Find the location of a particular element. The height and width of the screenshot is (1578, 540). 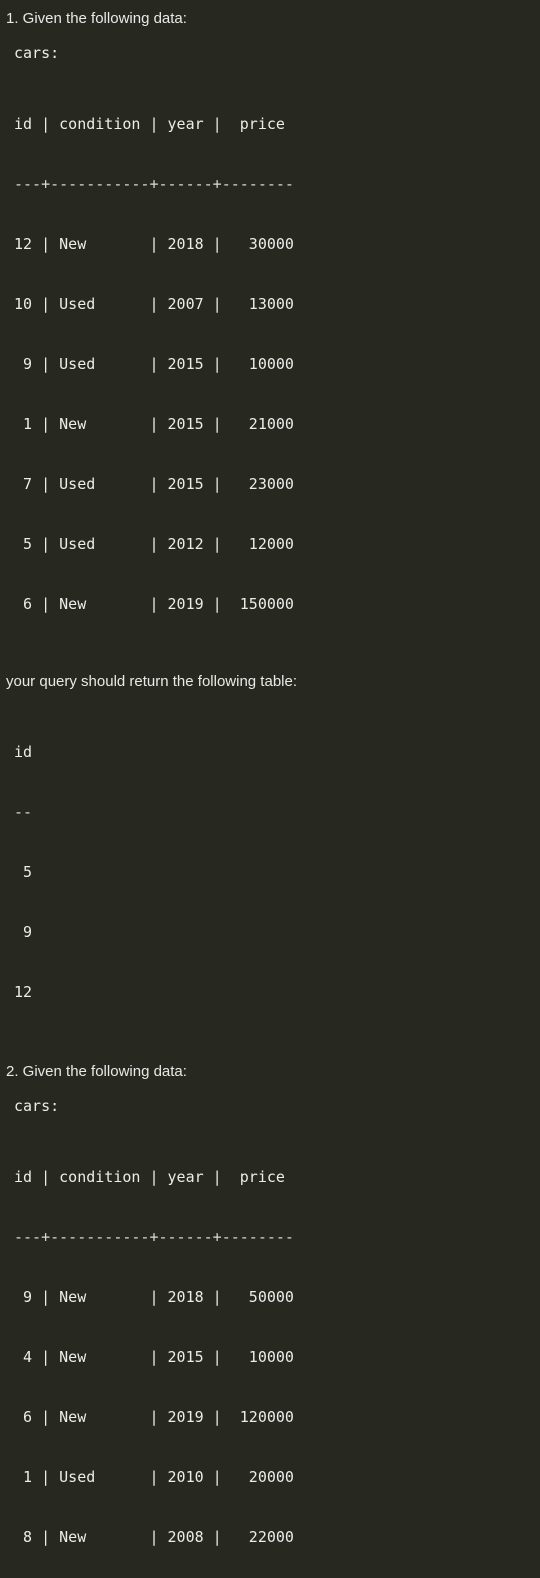

result-row: 9 is located at coordinates (23, 932).